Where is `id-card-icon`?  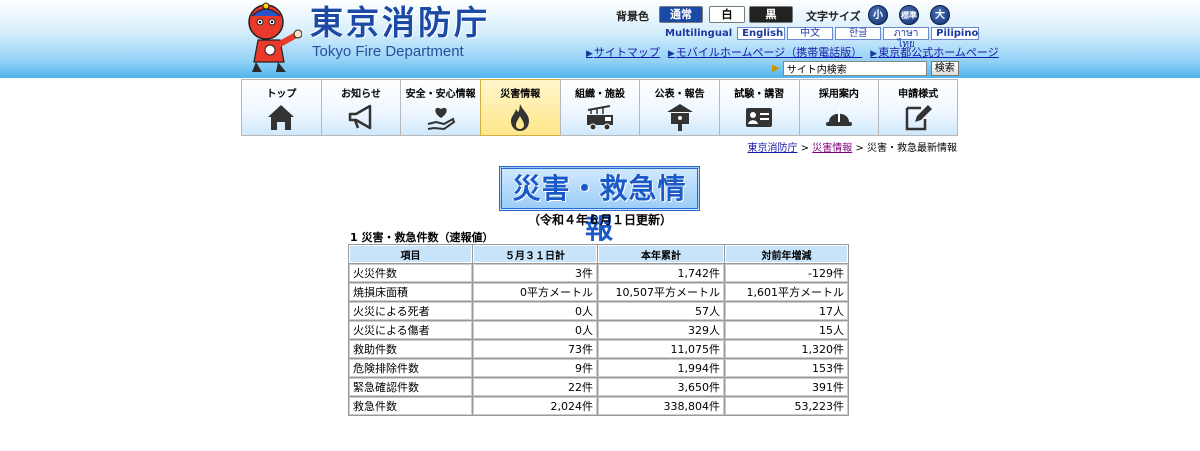
id-card-icon is located at coordinates (759, 117).